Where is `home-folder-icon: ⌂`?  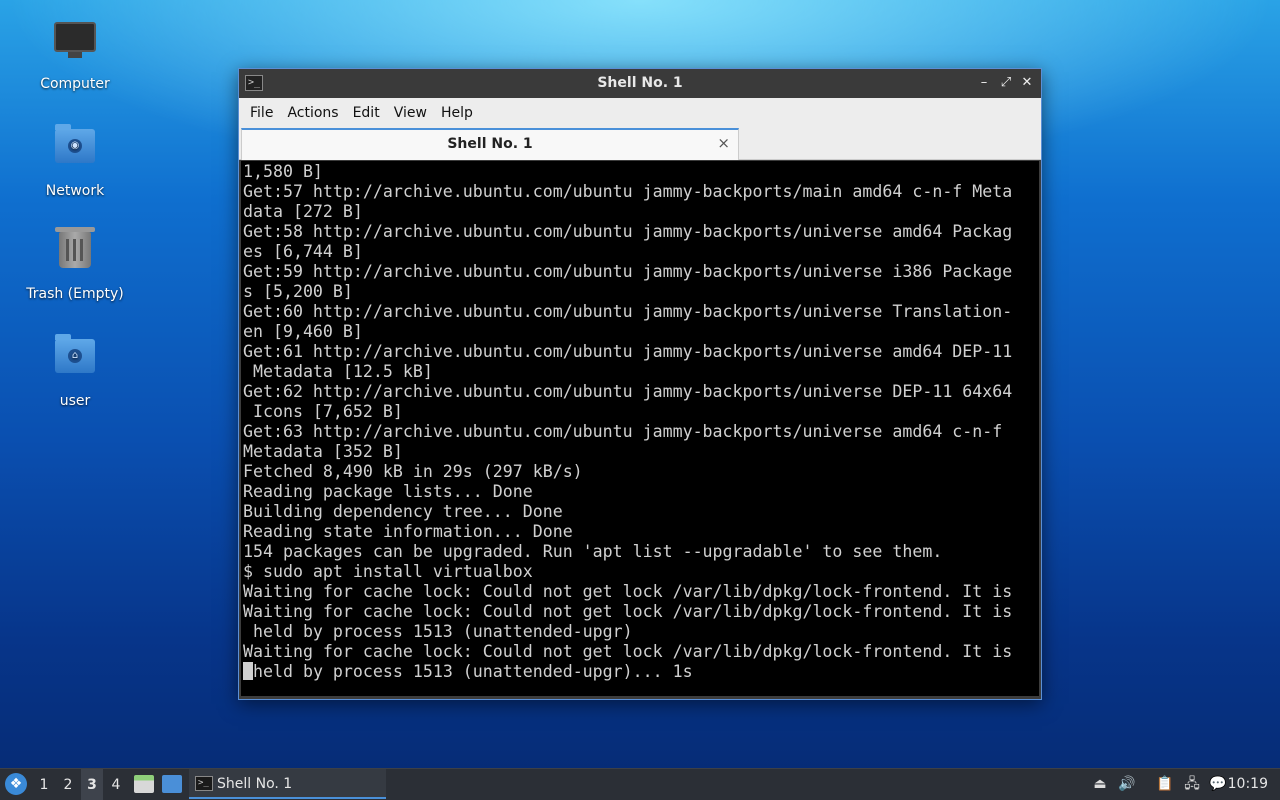
home-folder-icon: ⌂ is located at coordinates (75, 360).